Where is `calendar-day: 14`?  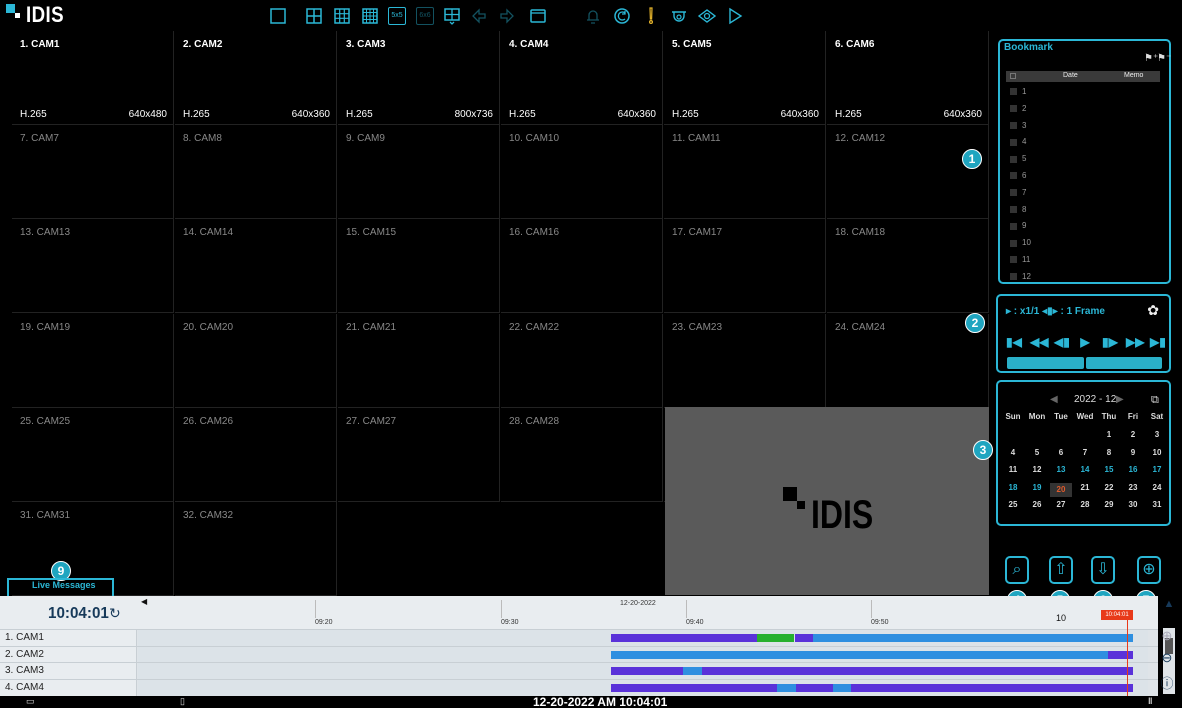 calendar-day: 14 is located at coordinates (1085, 469).